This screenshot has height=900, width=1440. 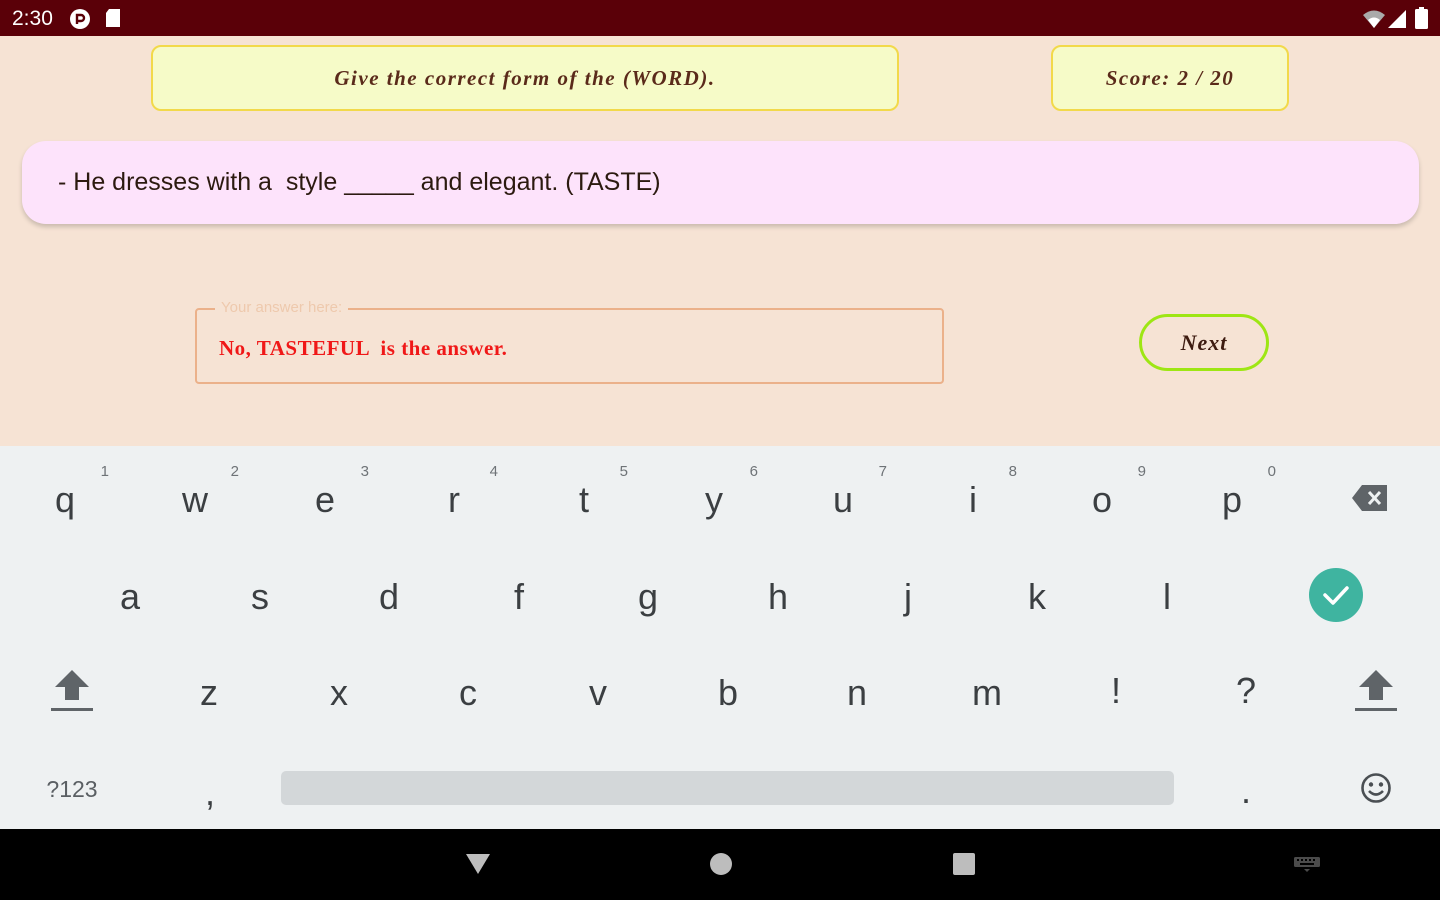 What do you see at coordinates (1116, 691) in the screenshot?
I see `key-exclamation: !` at bounding box center [1116, 691].